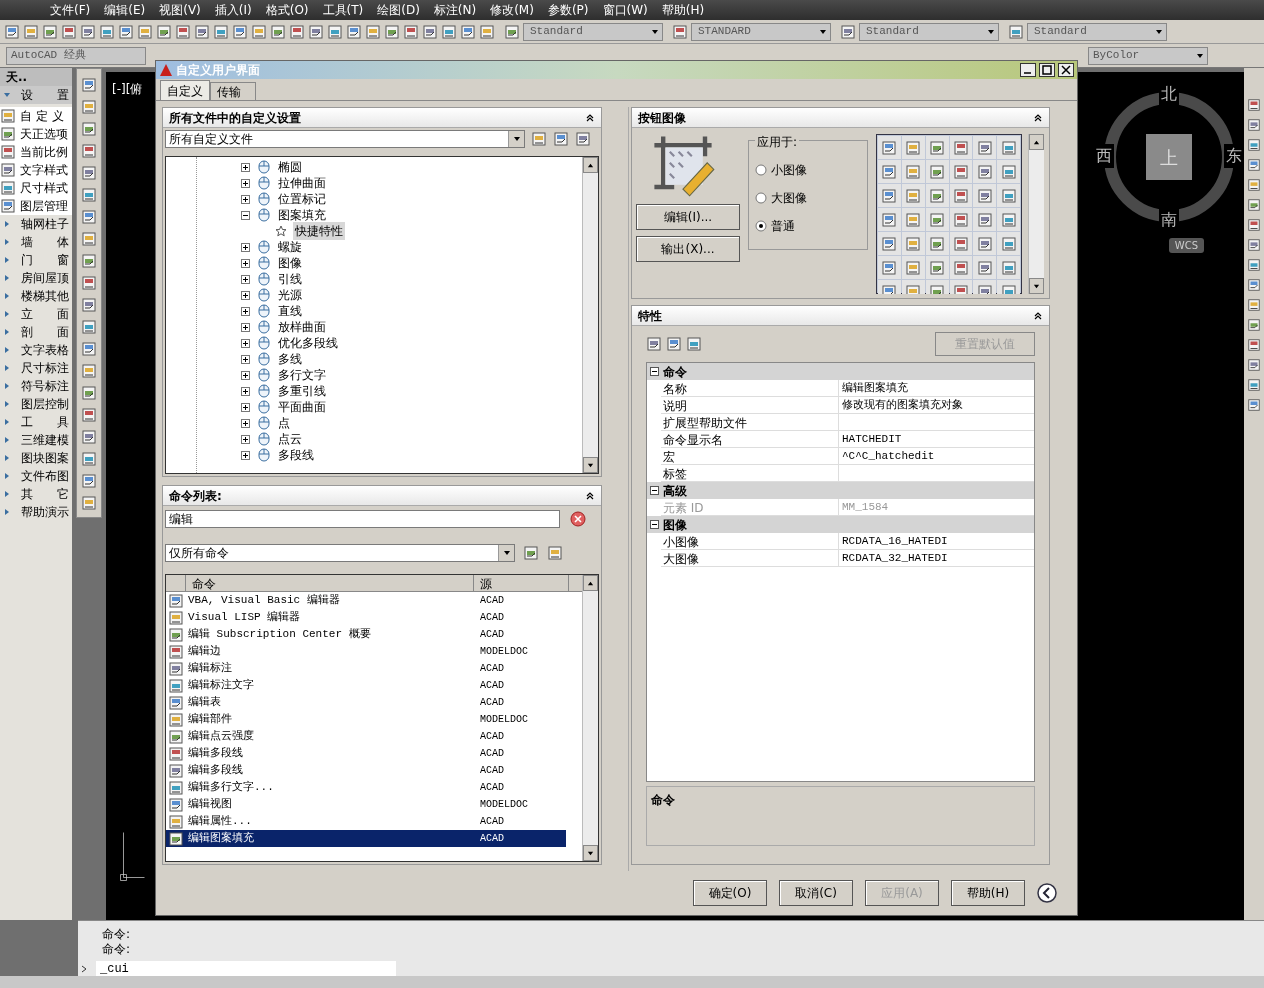 This screenshot has width=1264, height=988. Describe the element at coordinates (1148, 55) in the screenshot. I see `color-dropdown: ByColor` at that location.